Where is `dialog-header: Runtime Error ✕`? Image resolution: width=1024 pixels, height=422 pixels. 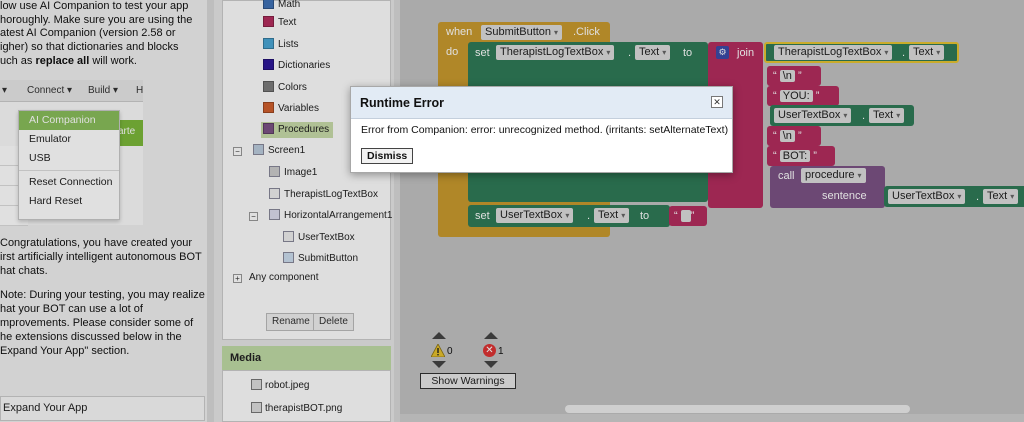 dialog-header: Runtime Error ✕ is located at coordinates (541, 103).